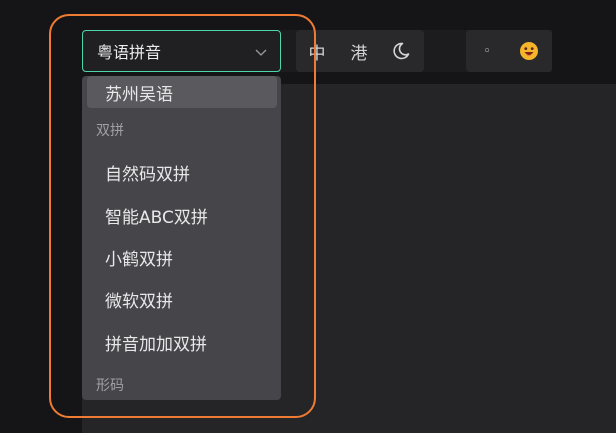 This screenshot has height=433, width=616. I want to click on mode-label: 中, so click(317, 53).